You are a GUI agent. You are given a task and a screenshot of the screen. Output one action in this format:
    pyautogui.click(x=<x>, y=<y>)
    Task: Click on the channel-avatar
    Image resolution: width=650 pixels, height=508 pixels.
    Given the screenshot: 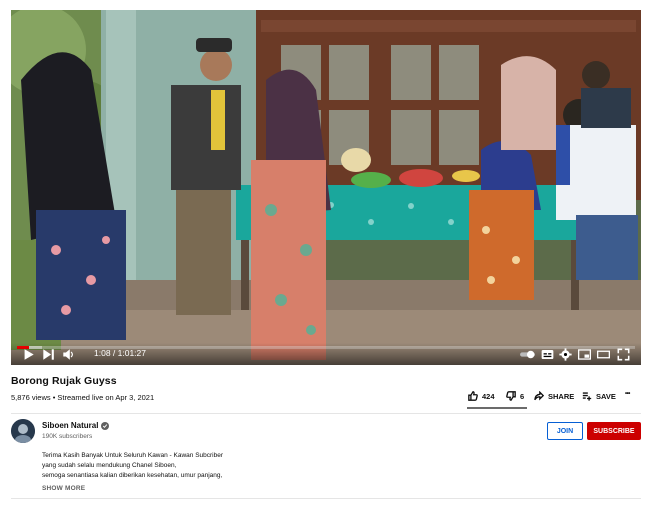 What is the action you would take?
    pyautogui.click(x=23, y=431)
    